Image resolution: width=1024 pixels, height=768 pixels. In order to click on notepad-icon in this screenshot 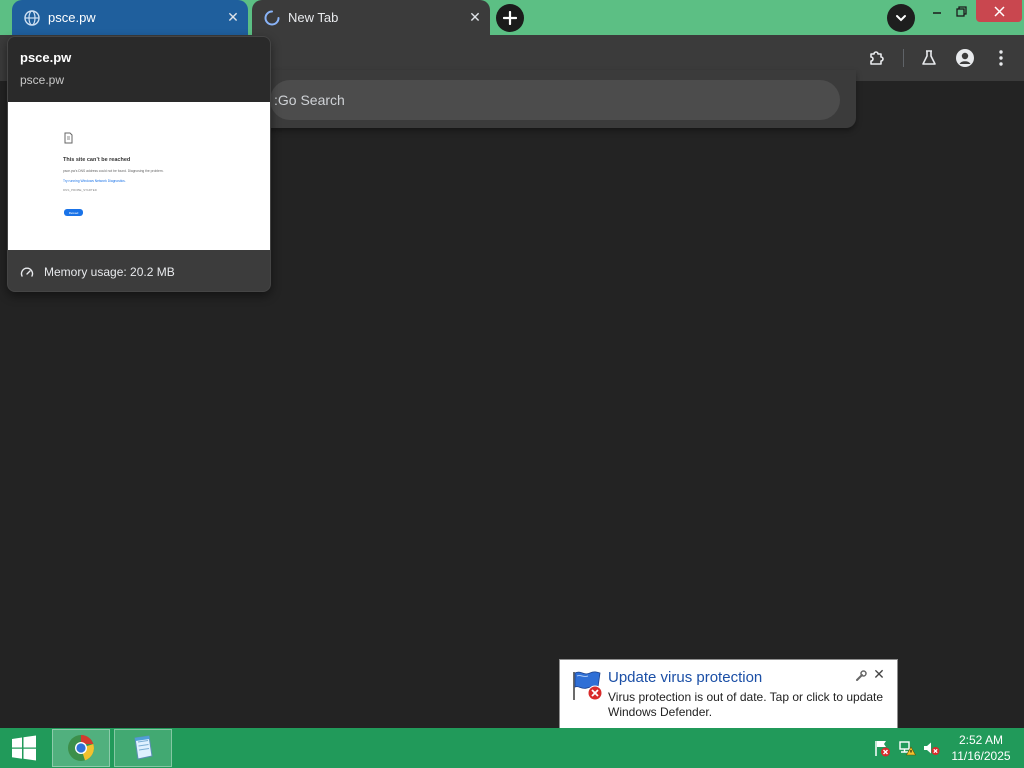, I will do `click(143, 747)`.